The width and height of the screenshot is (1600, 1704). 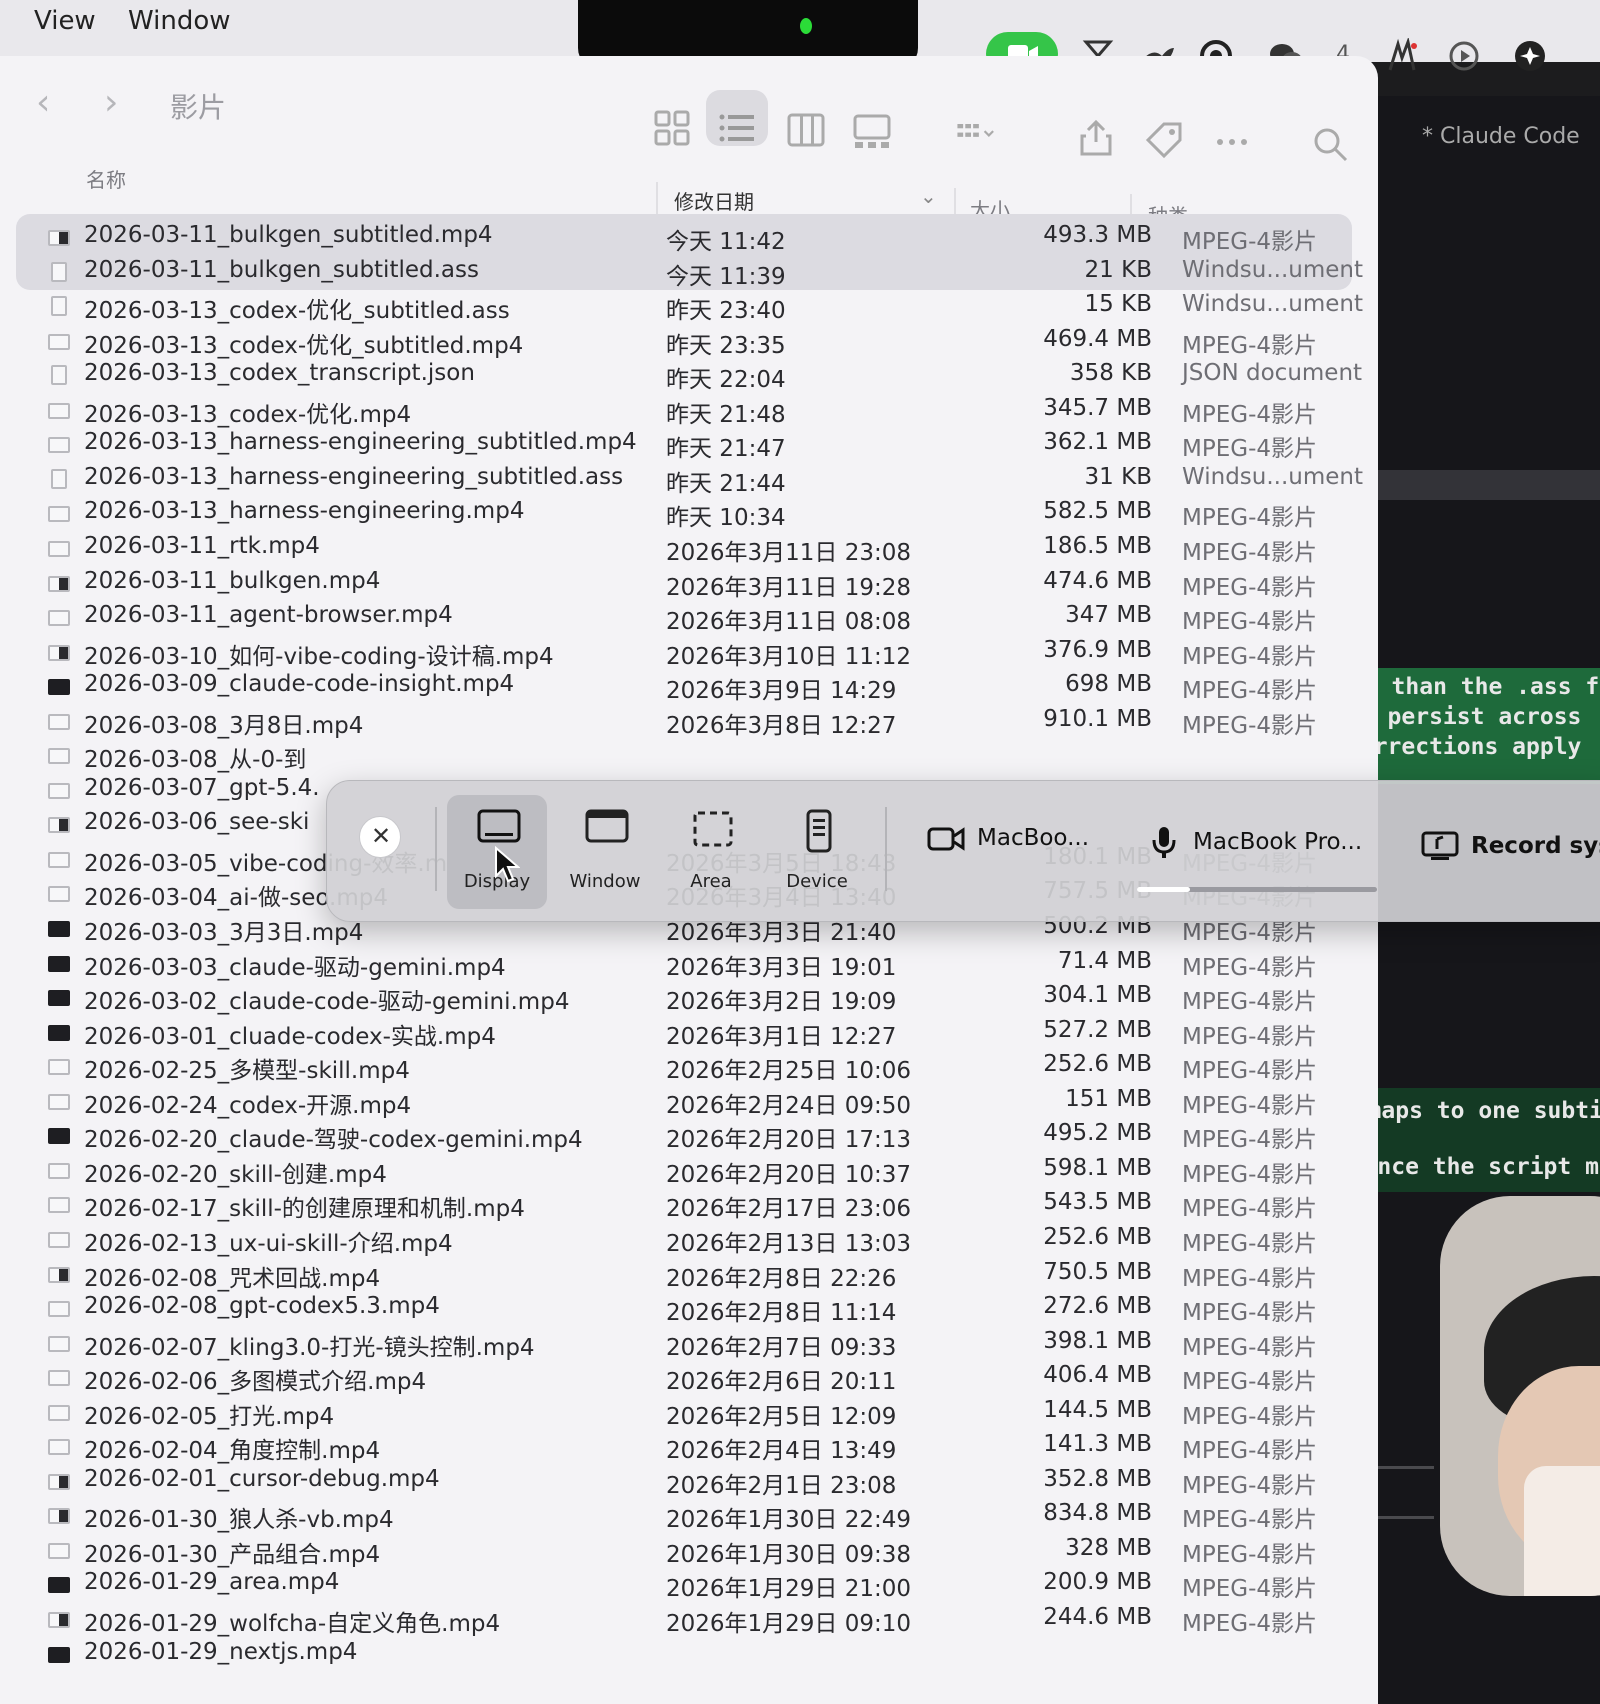 I want to click on file-size: 474.6 MB, so click(x=1097, y=580).